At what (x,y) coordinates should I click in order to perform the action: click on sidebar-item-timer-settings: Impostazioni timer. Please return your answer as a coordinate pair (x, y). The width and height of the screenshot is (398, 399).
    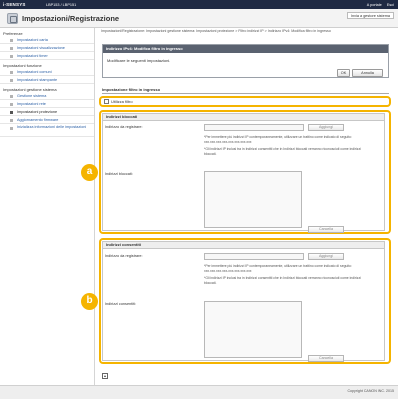
    Looking at the image, I should click on (47, 56).